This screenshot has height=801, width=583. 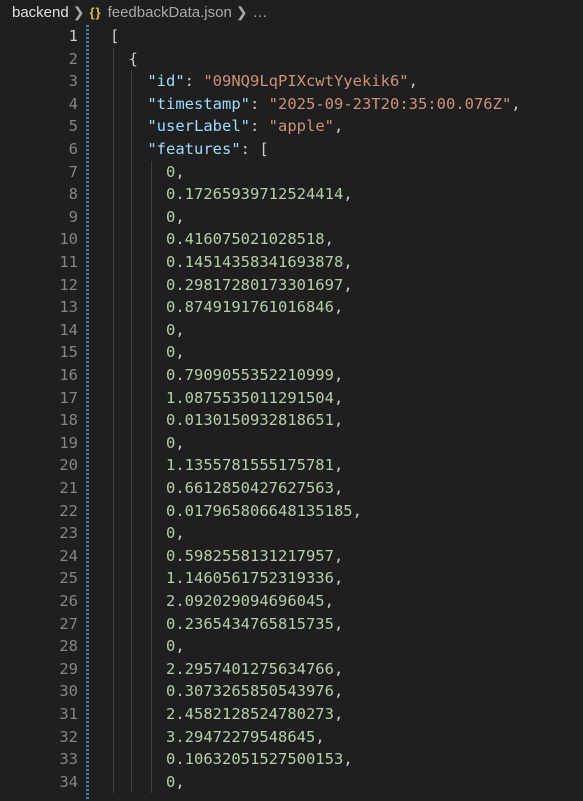 I want to click on code-text: 0.0130150932818651,, so click(x=226, y=420).